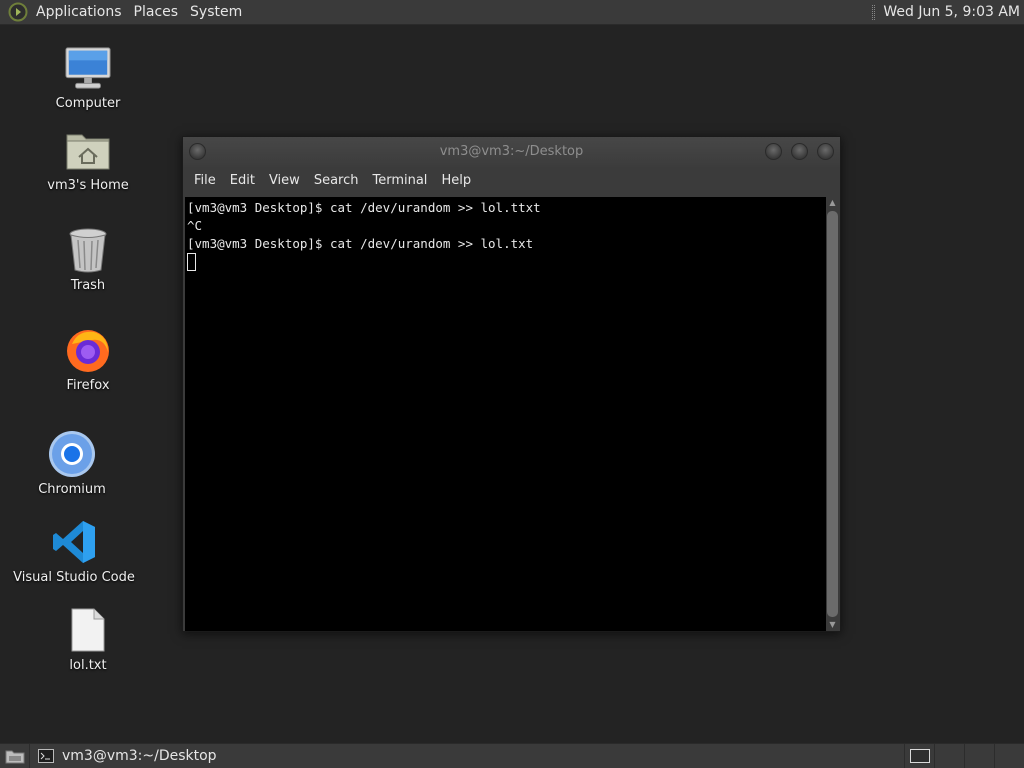  I want to click on system-menu: System, so click(216, 12).